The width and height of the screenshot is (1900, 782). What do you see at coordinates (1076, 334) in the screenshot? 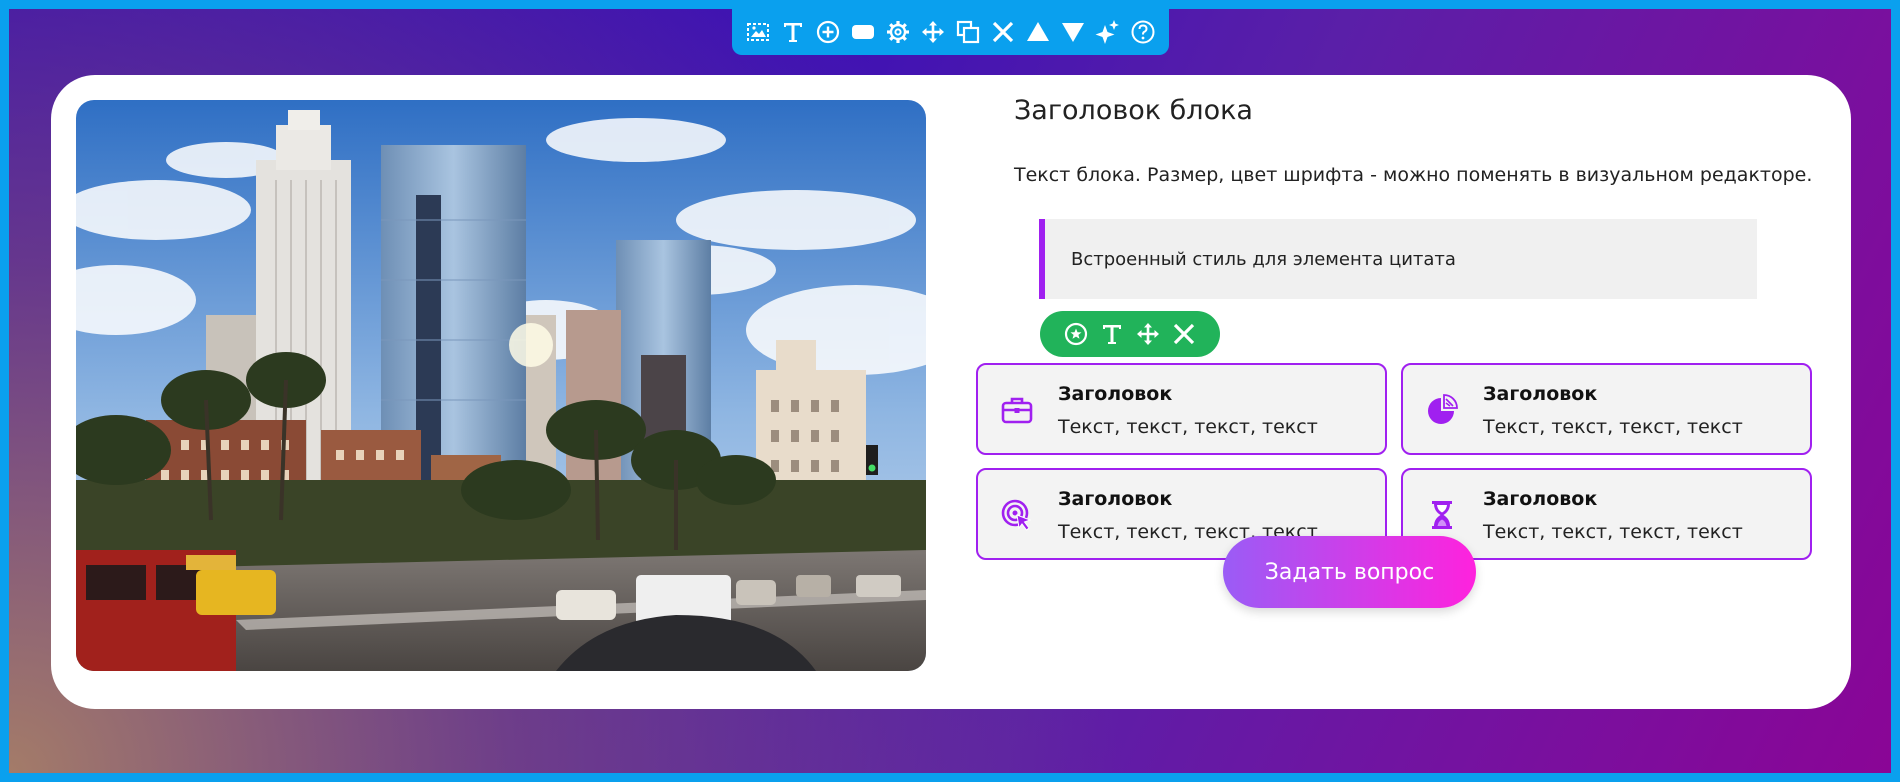
I see `star-circle-icon` at bounding box center [1076, 334].